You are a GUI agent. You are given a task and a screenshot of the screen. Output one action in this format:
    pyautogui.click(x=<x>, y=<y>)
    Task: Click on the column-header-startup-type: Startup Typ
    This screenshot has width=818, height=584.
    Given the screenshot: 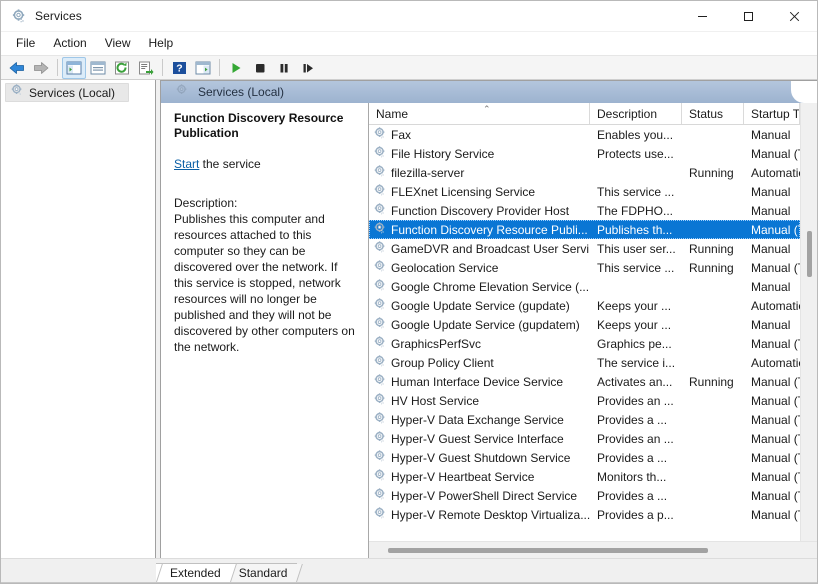 What is the action you would take?
    pyautogui.click(x=772, y=113)
    